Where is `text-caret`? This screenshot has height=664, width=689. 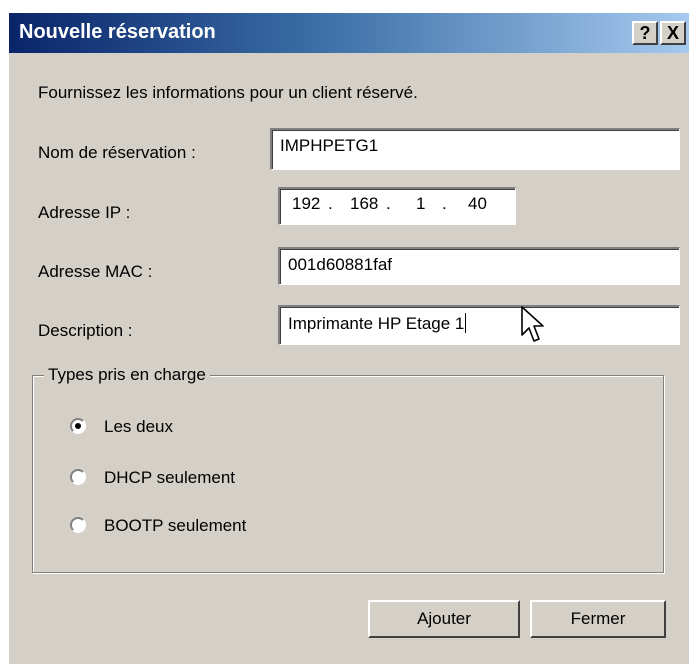
text-caret is located at coordinates (466, 323).